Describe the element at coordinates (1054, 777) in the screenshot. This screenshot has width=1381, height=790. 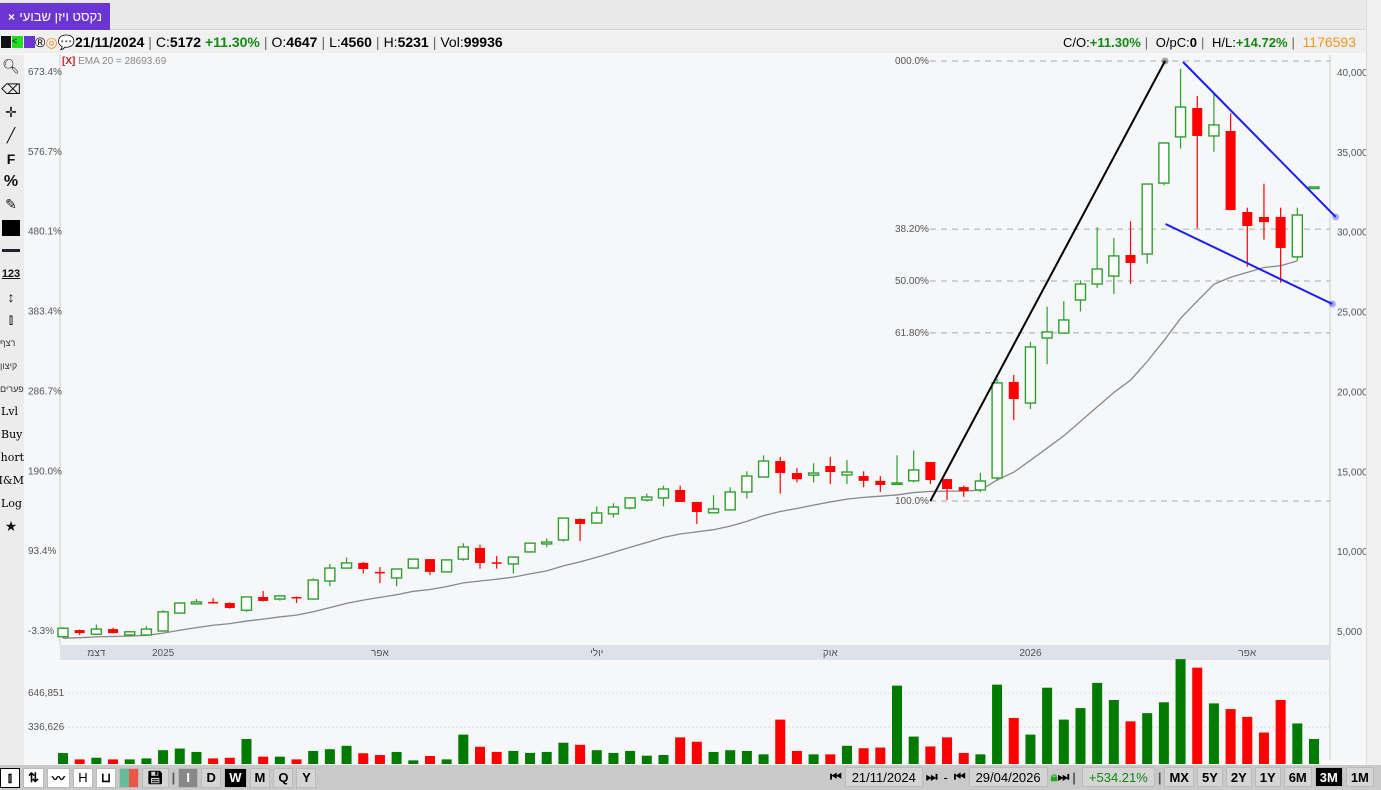
I see `lock-icon: 🔒︎` at that location.